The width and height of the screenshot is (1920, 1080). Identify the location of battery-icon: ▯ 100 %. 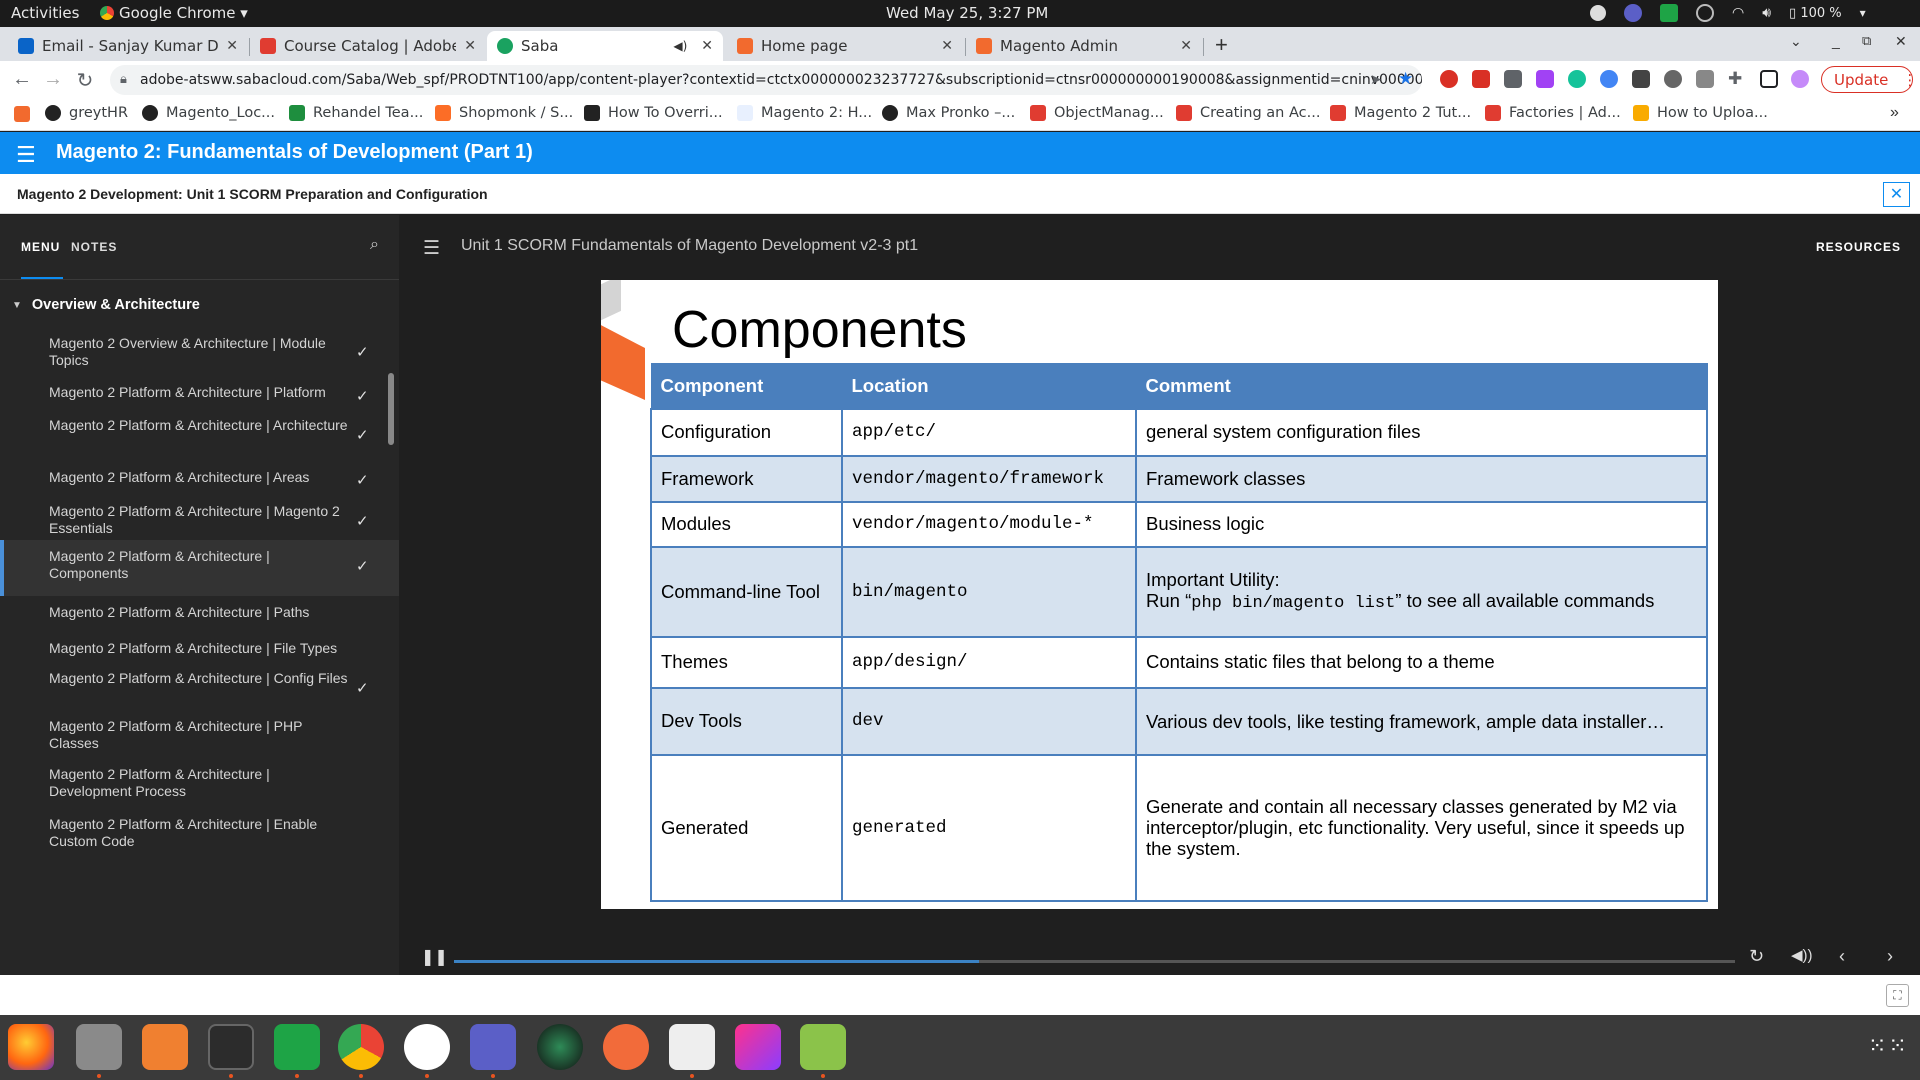
(1815, 13).